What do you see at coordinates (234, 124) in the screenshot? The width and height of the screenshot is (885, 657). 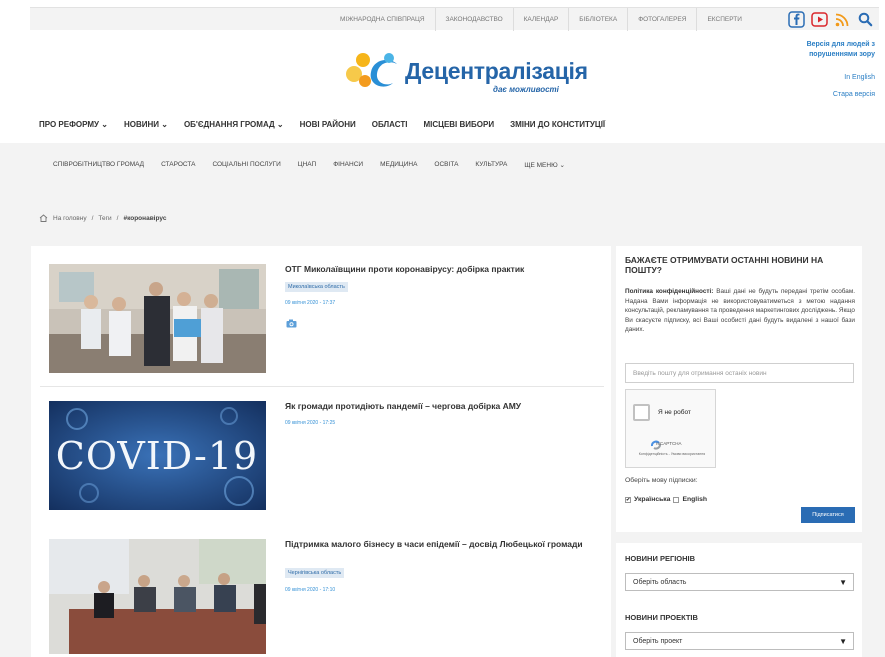 I see `nav-amalgamation: ОБ'ЄДНАННЯ ГРОМАД ⌄` at bounding box center [234, 124].